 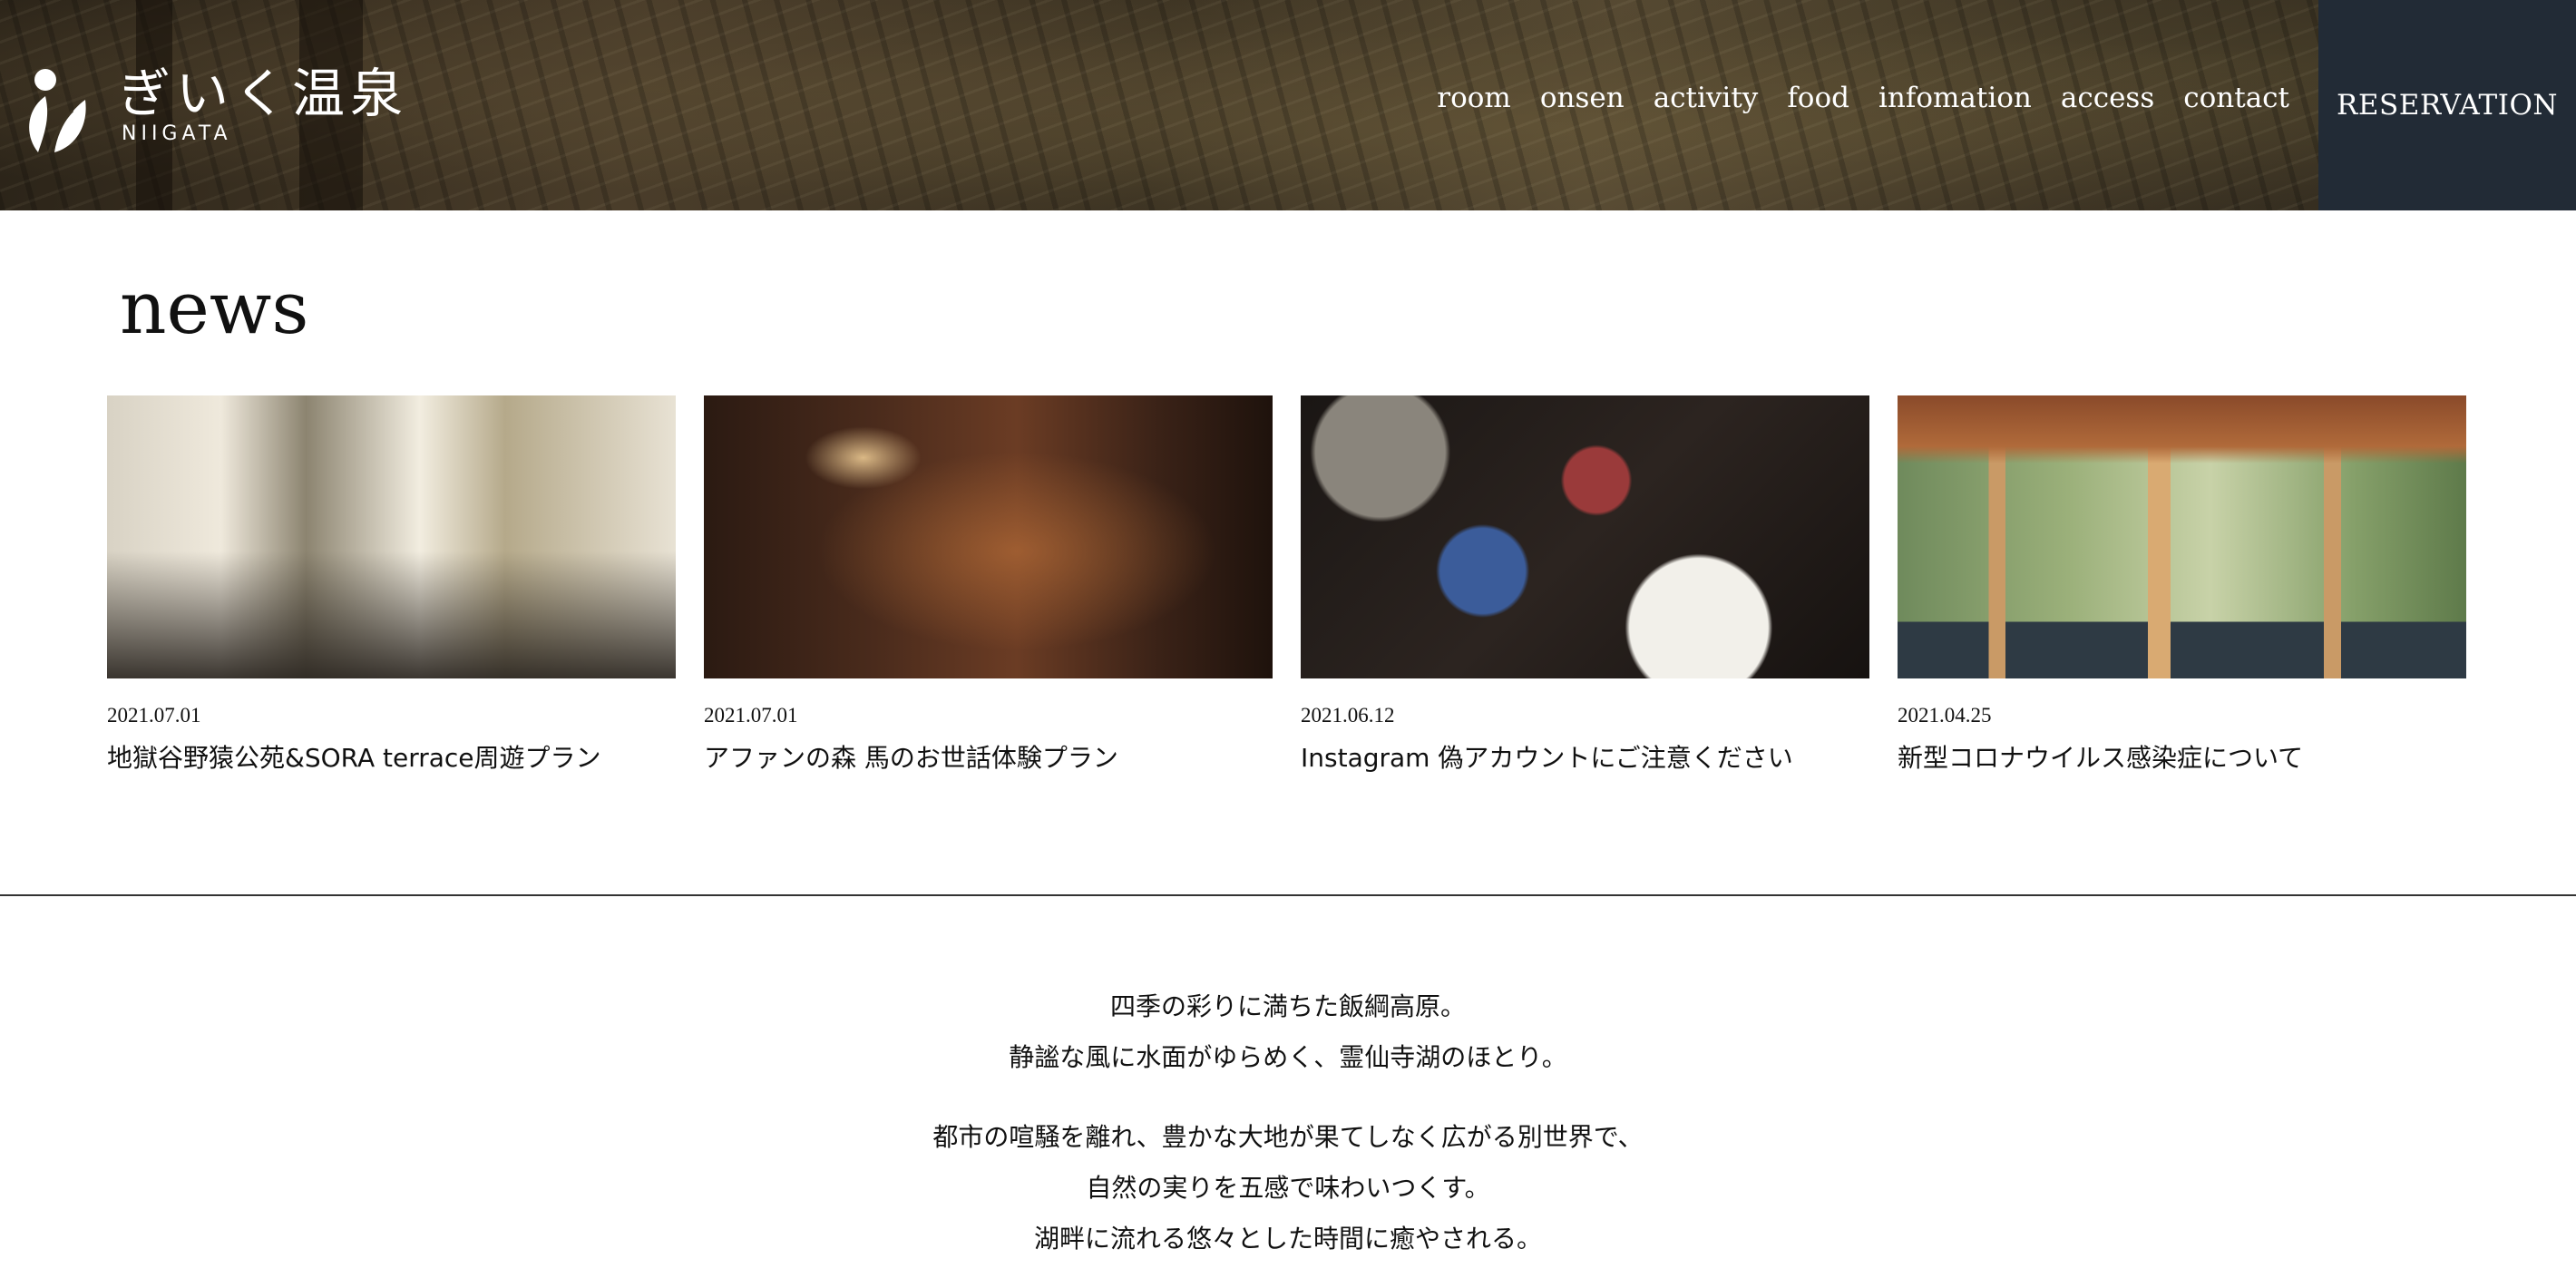 What do you see at coordinates (2236, 98) in the screenshot?
I see `nav-item-contact: contact` at bounding box center [2236, 98].